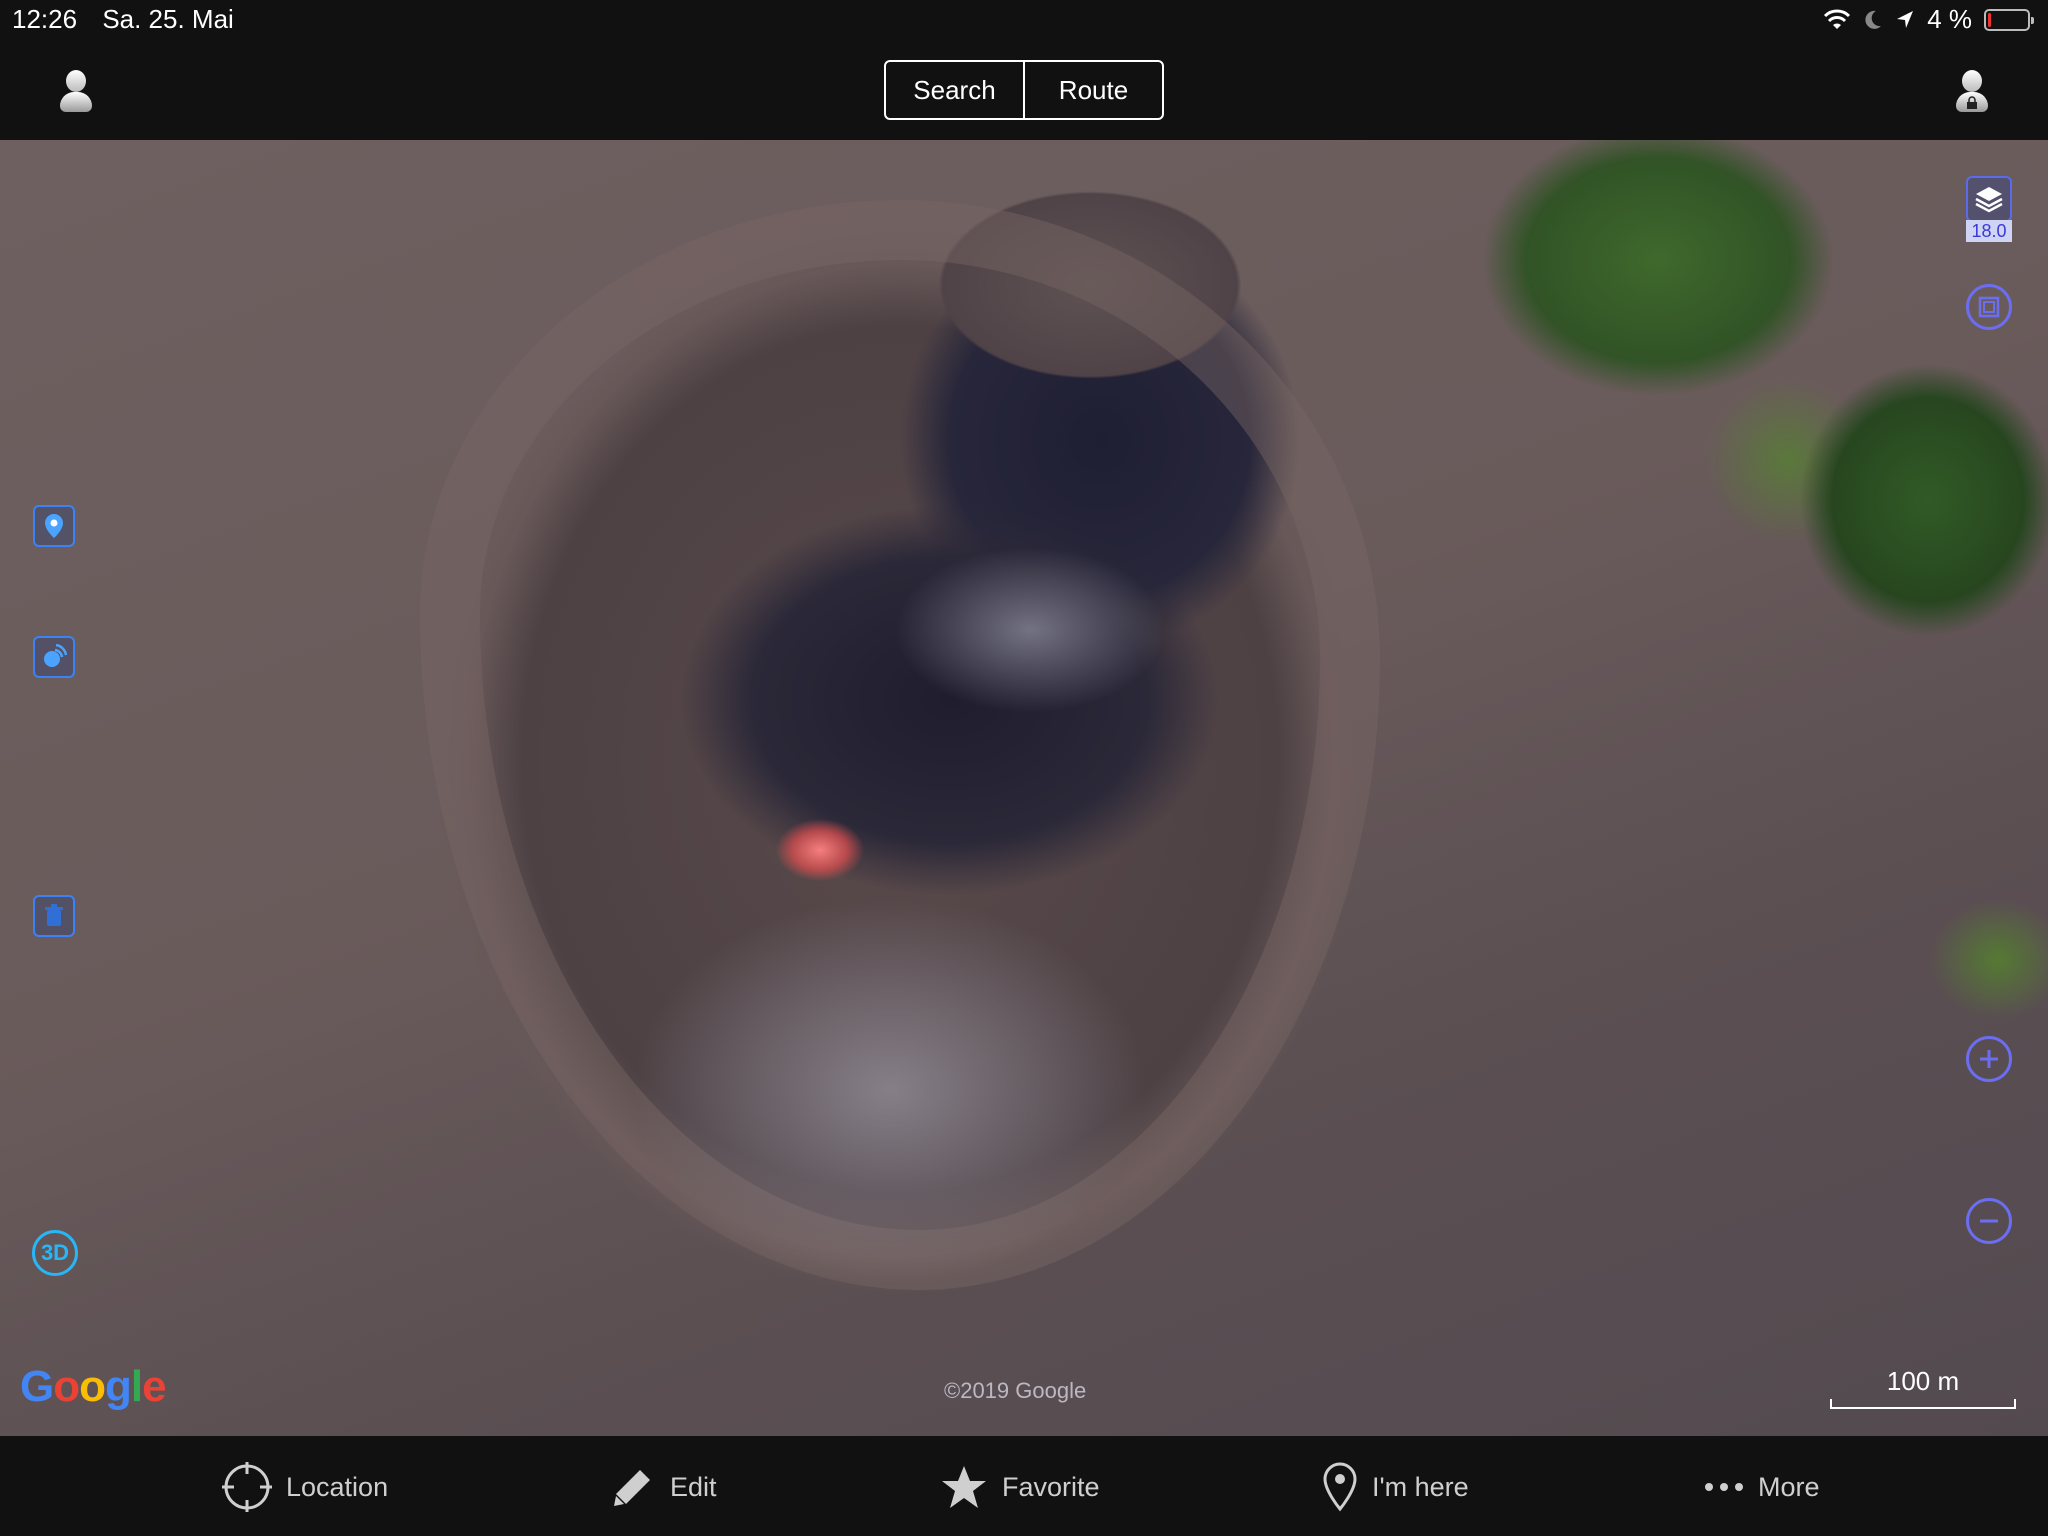 This screenshot has height=1536, width=2048. I want to click on ellipsis-icon, so click(1724, 1487).